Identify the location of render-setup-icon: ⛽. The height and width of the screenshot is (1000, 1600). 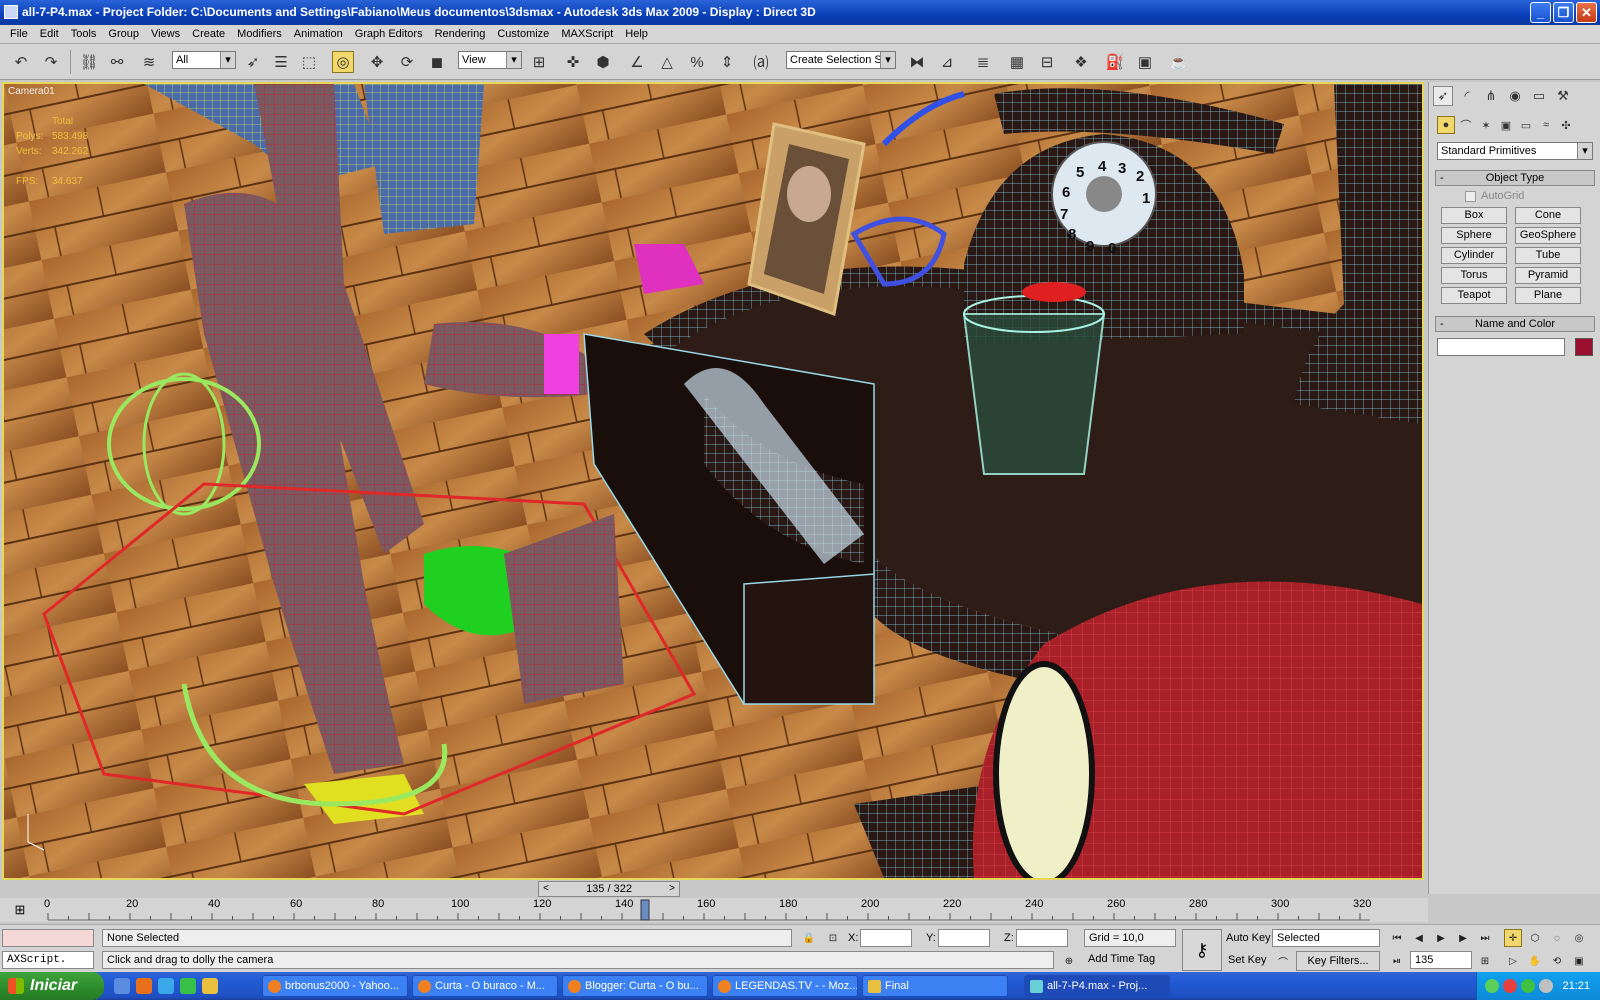
(1115, 62).